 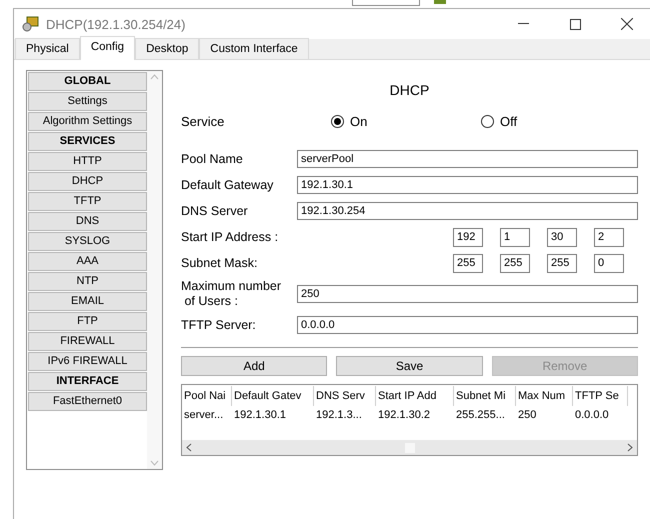 What do you see at coordinates (47, 48) in the screenshot?
I see `tab: Physical` at bounding box center [47, 48].